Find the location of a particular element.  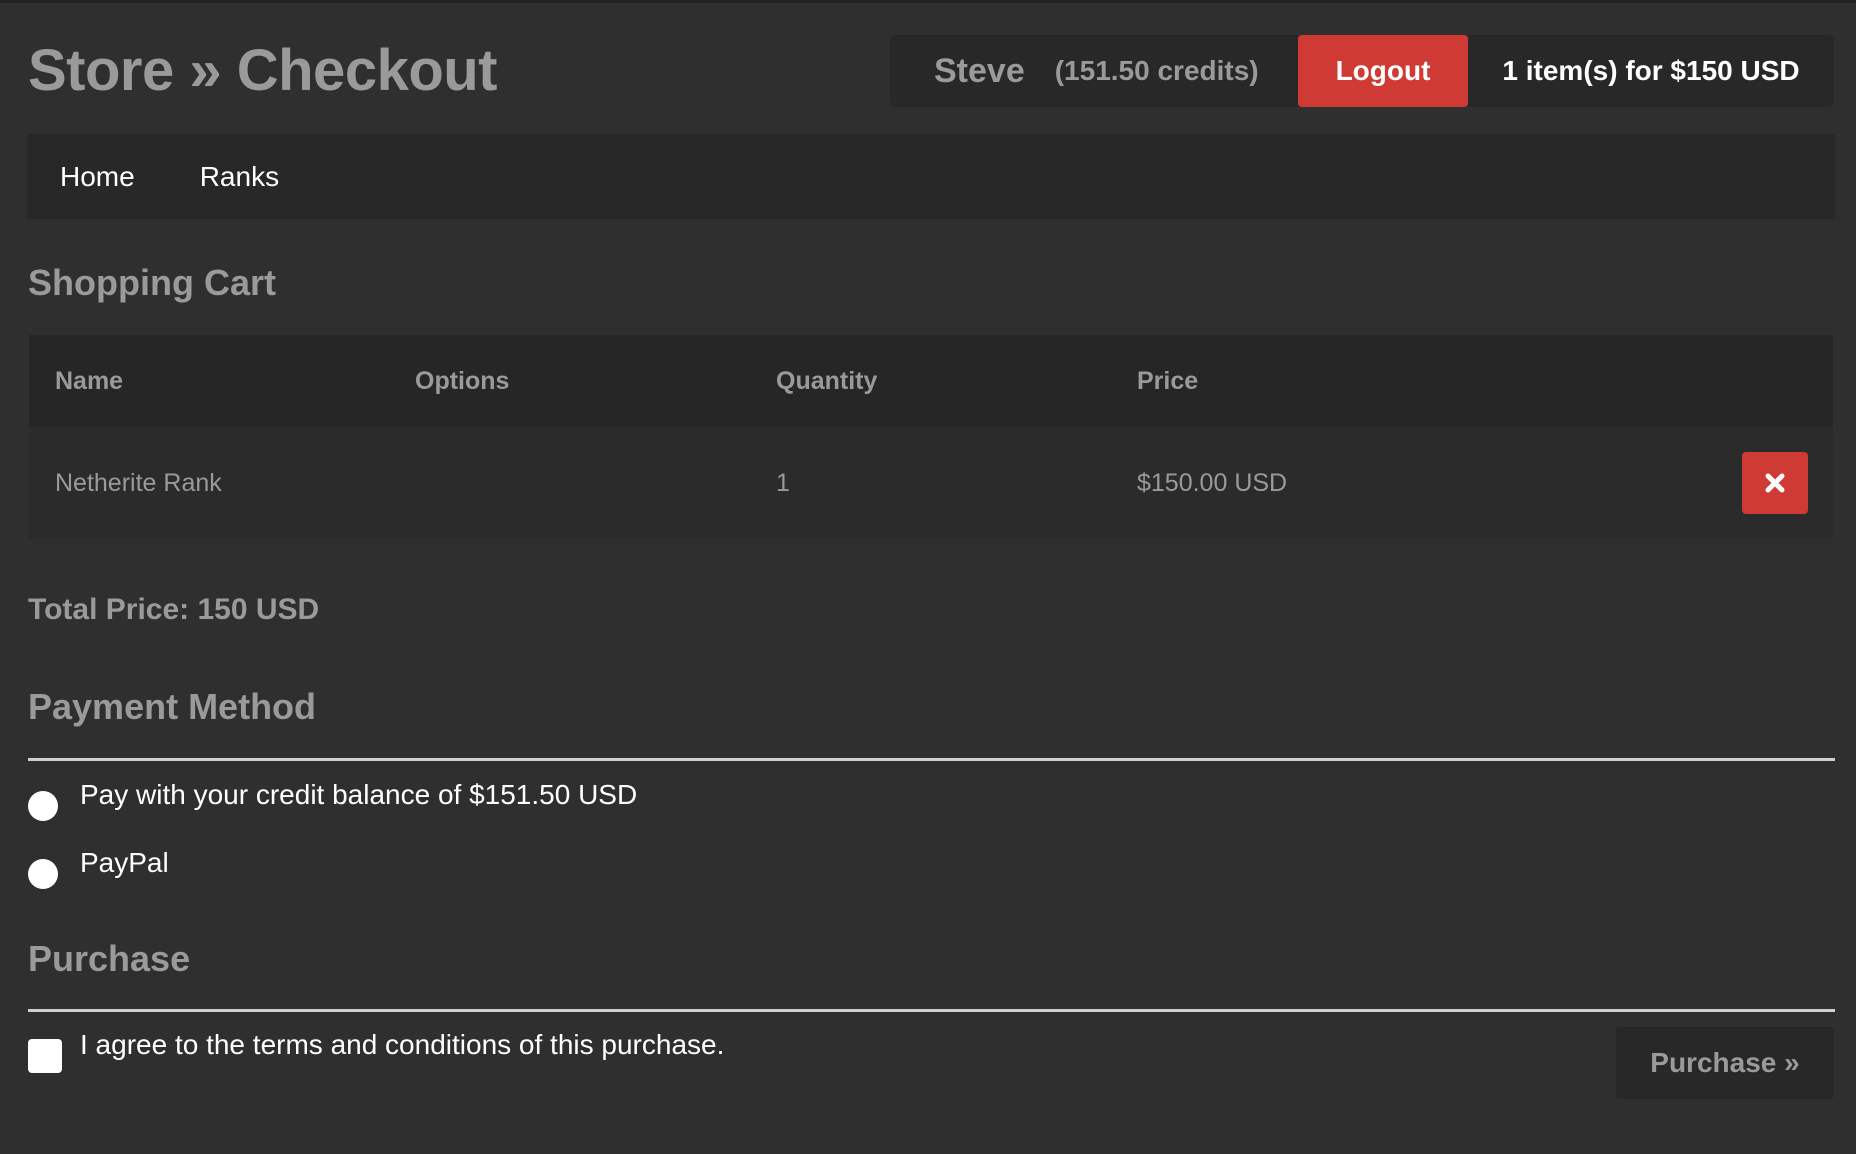

terms-checkbox is located at coordinates (45, 1056).